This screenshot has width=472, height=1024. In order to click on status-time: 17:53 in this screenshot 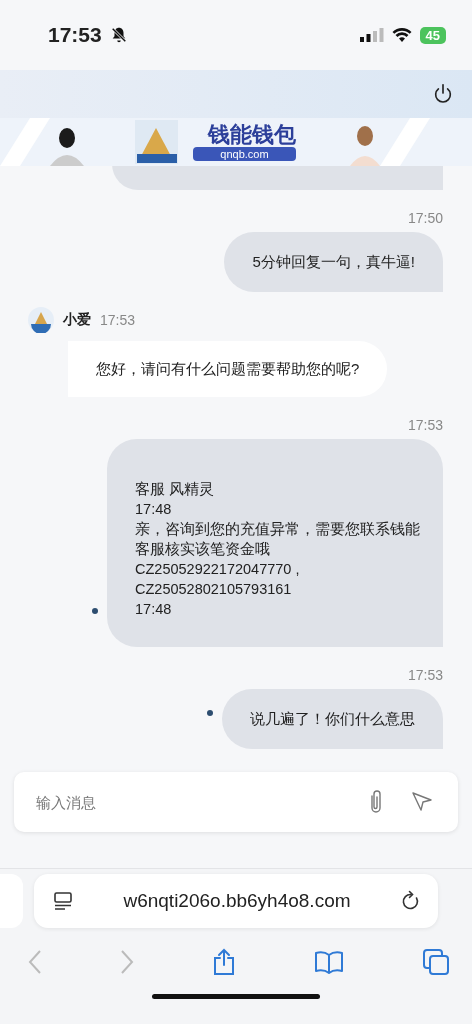, I will do `click(75, 35)`.